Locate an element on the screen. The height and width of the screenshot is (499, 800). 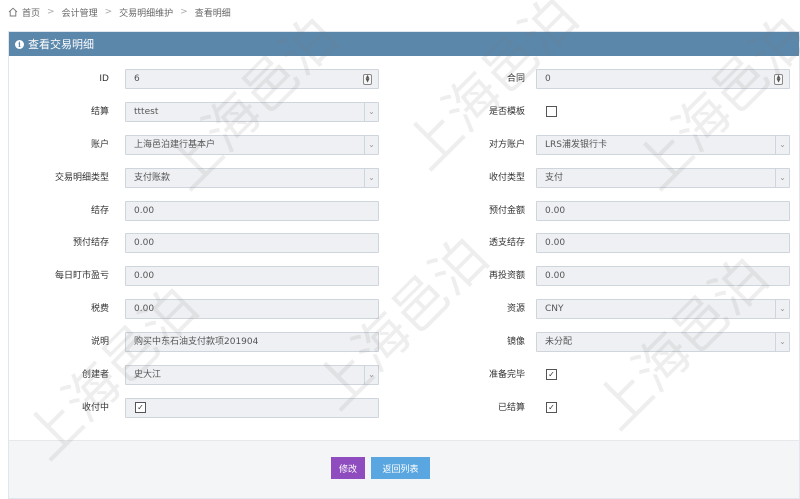
description-label: 说明 is located at coordinates (99, 342).